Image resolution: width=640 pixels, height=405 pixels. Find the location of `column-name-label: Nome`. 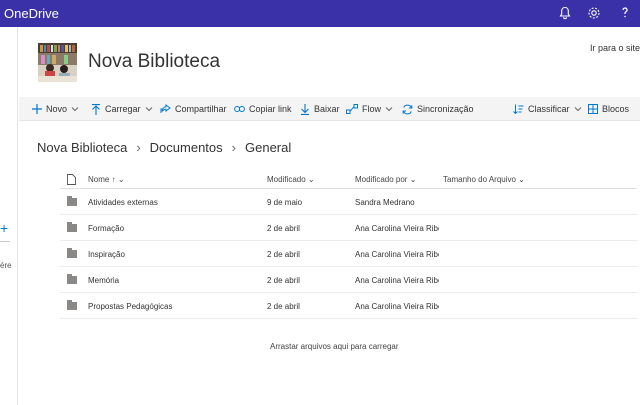

column-name-label: Nome is located at coordinates (99, 179).